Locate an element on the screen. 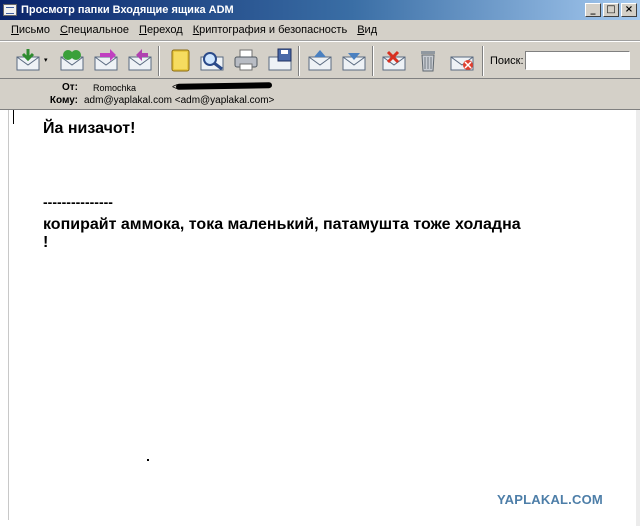 The height and width of the screenshot is (526, 640). menu-special: Специальное is located at coordinates (94, 30).